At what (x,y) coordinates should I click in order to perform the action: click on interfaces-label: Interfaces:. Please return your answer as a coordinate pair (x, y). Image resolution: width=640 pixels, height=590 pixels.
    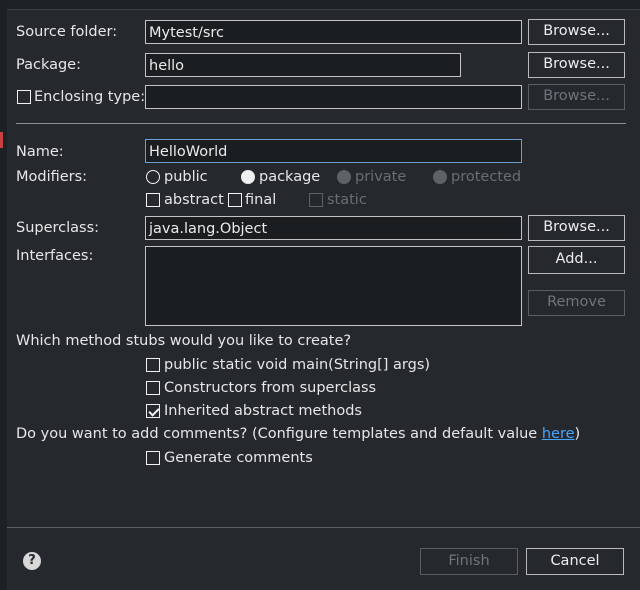
    Looking at the image, I should click on (55, 256).